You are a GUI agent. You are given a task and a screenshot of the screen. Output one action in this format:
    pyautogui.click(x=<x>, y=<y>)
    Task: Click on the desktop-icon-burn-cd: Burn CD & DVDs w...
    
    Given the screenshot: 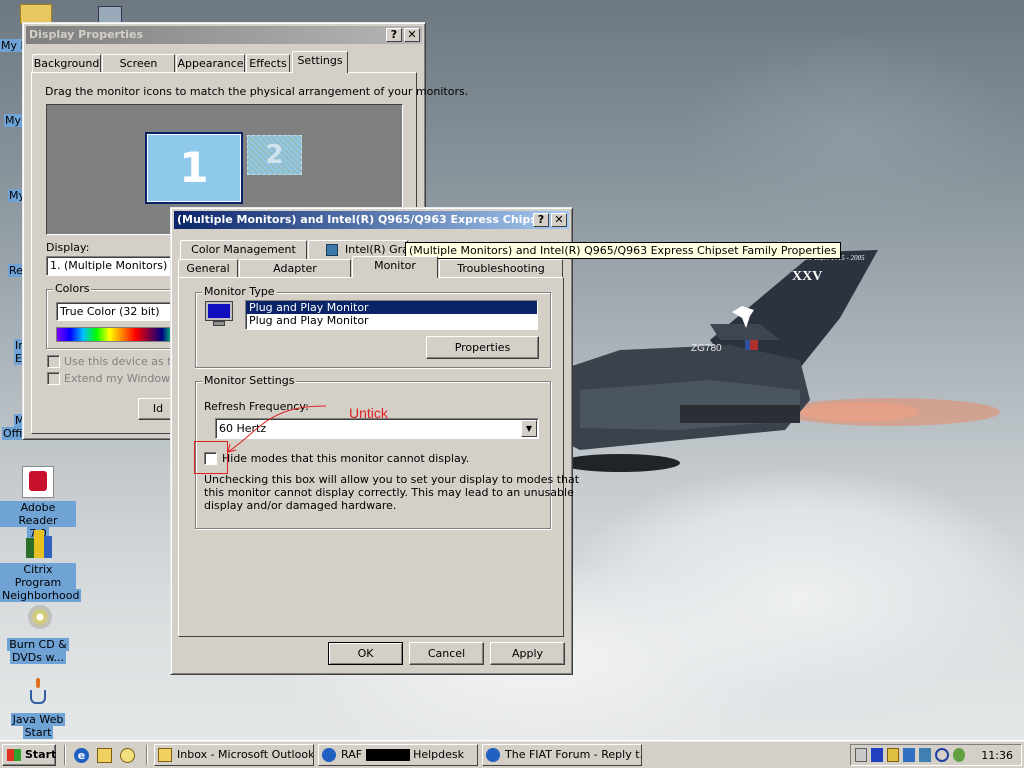 What is the action you would take?
    pyautogui.click(x=38, y=633)
    